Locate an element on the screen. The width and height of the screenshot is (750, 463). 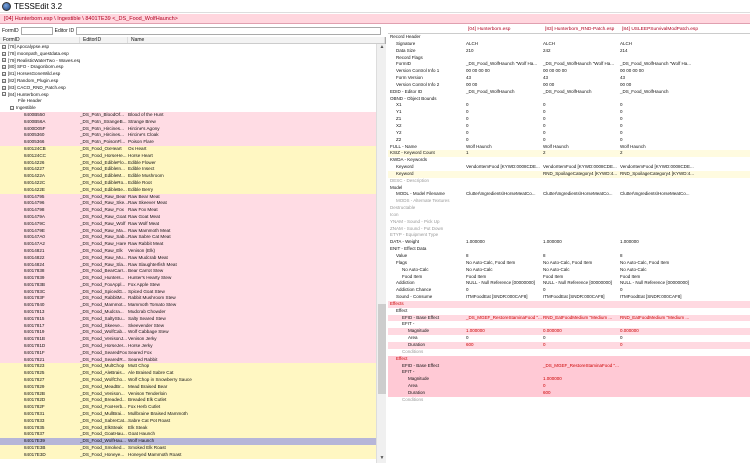
record-row: 8400B56A _DS_Potn_StrangeB... Strange Brew is located at coordinates (188, 122).